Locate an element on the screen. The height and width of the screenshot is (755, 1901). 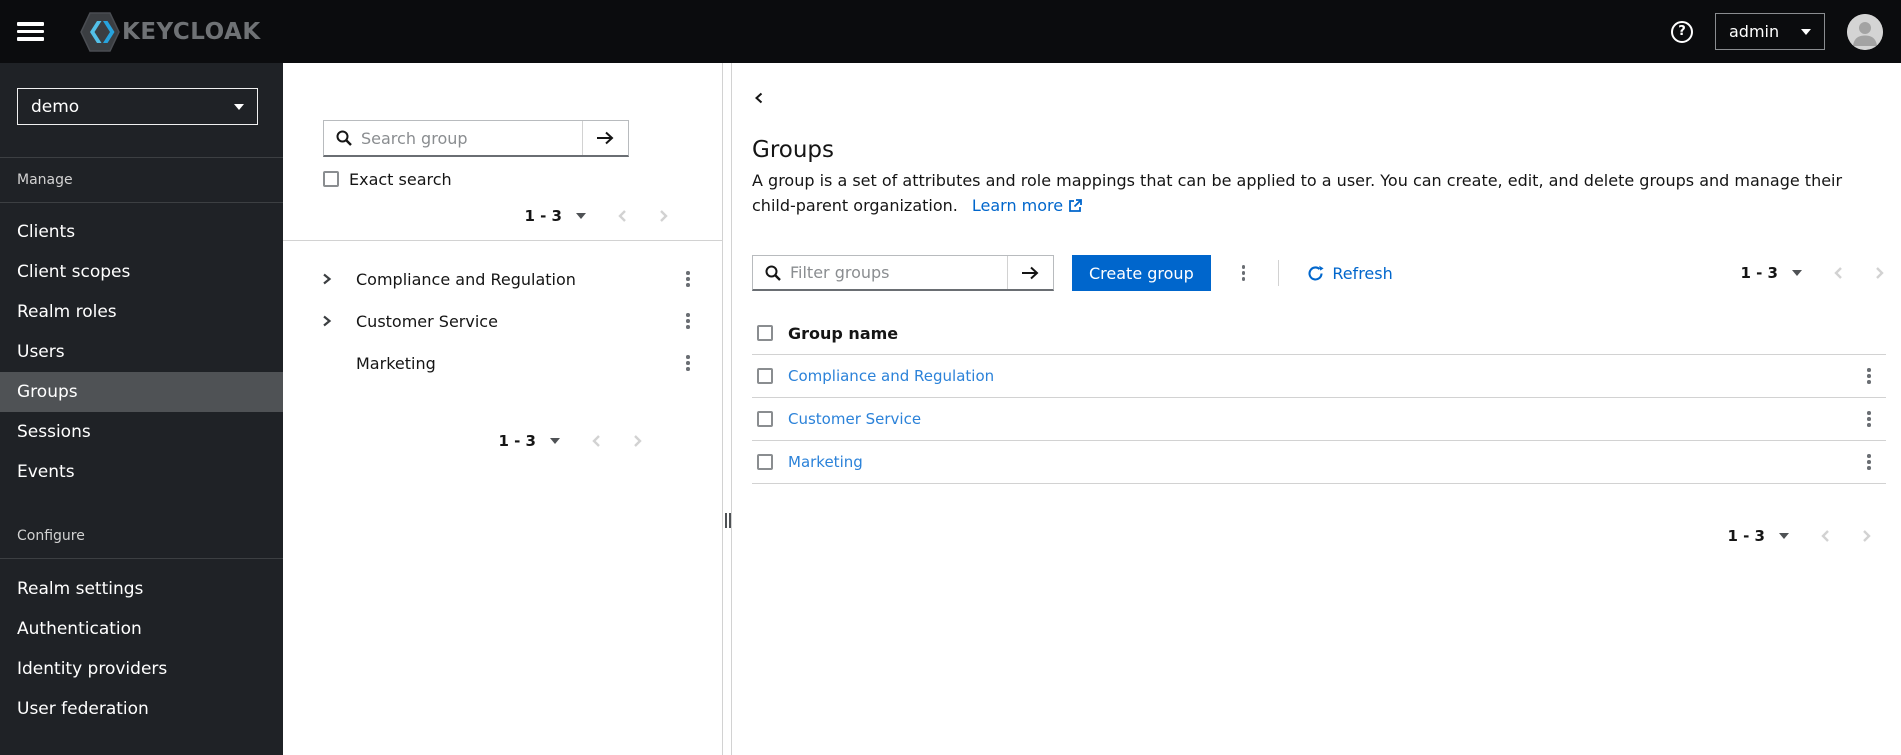
group-link: Marketing is located at coordinates (825, 462).